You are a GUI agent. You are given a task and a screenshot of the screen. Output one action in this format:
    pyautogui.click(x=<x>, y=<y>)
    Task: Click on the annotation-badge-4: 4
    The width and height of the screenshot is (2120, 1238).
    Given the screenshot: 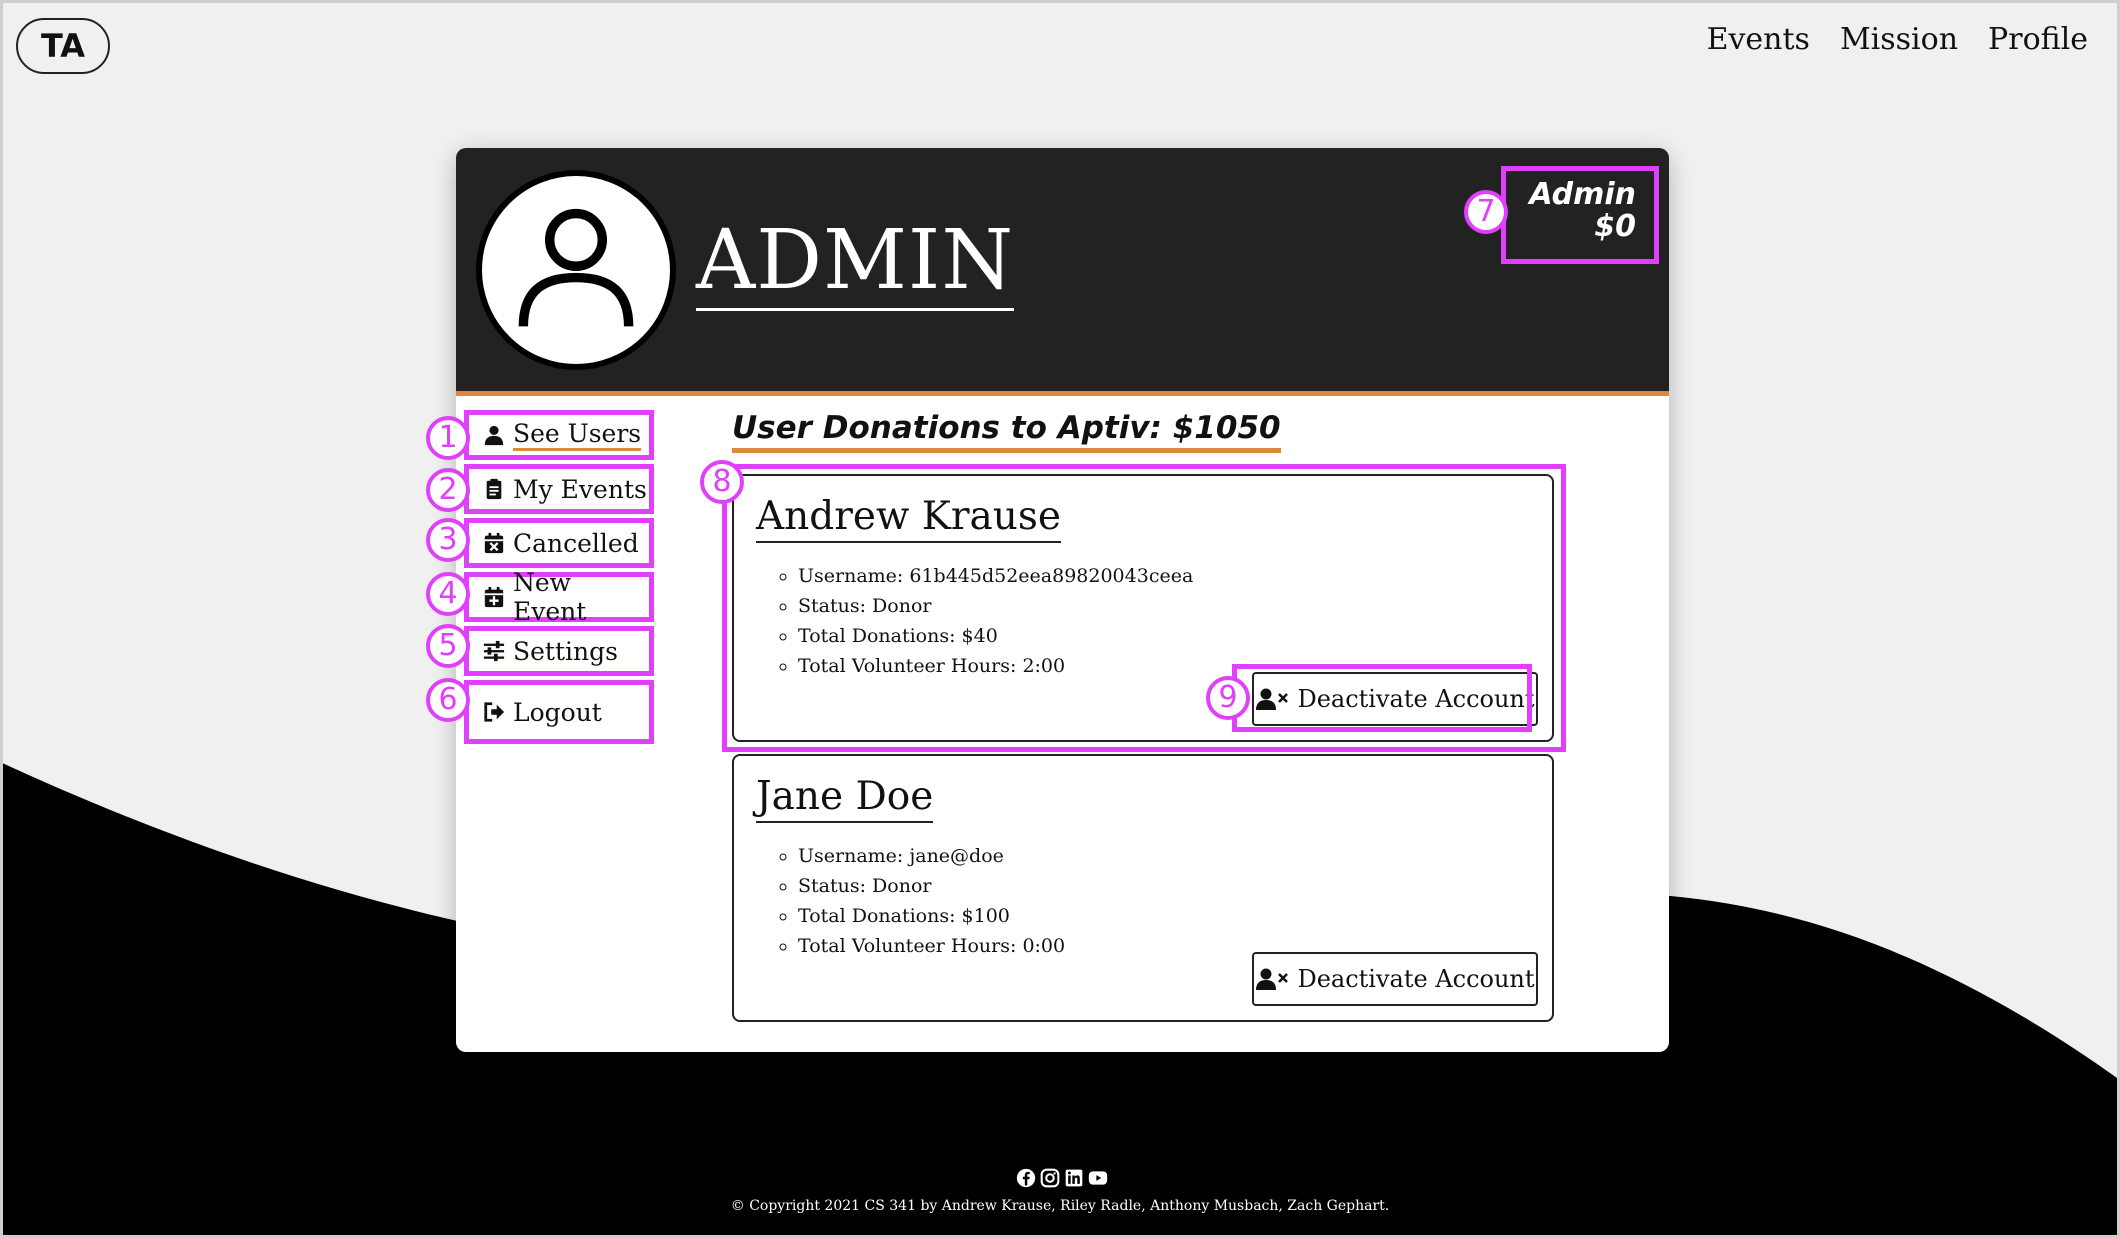 What is the action you would take?
    pyautogui.click(x=448, y=594)
    